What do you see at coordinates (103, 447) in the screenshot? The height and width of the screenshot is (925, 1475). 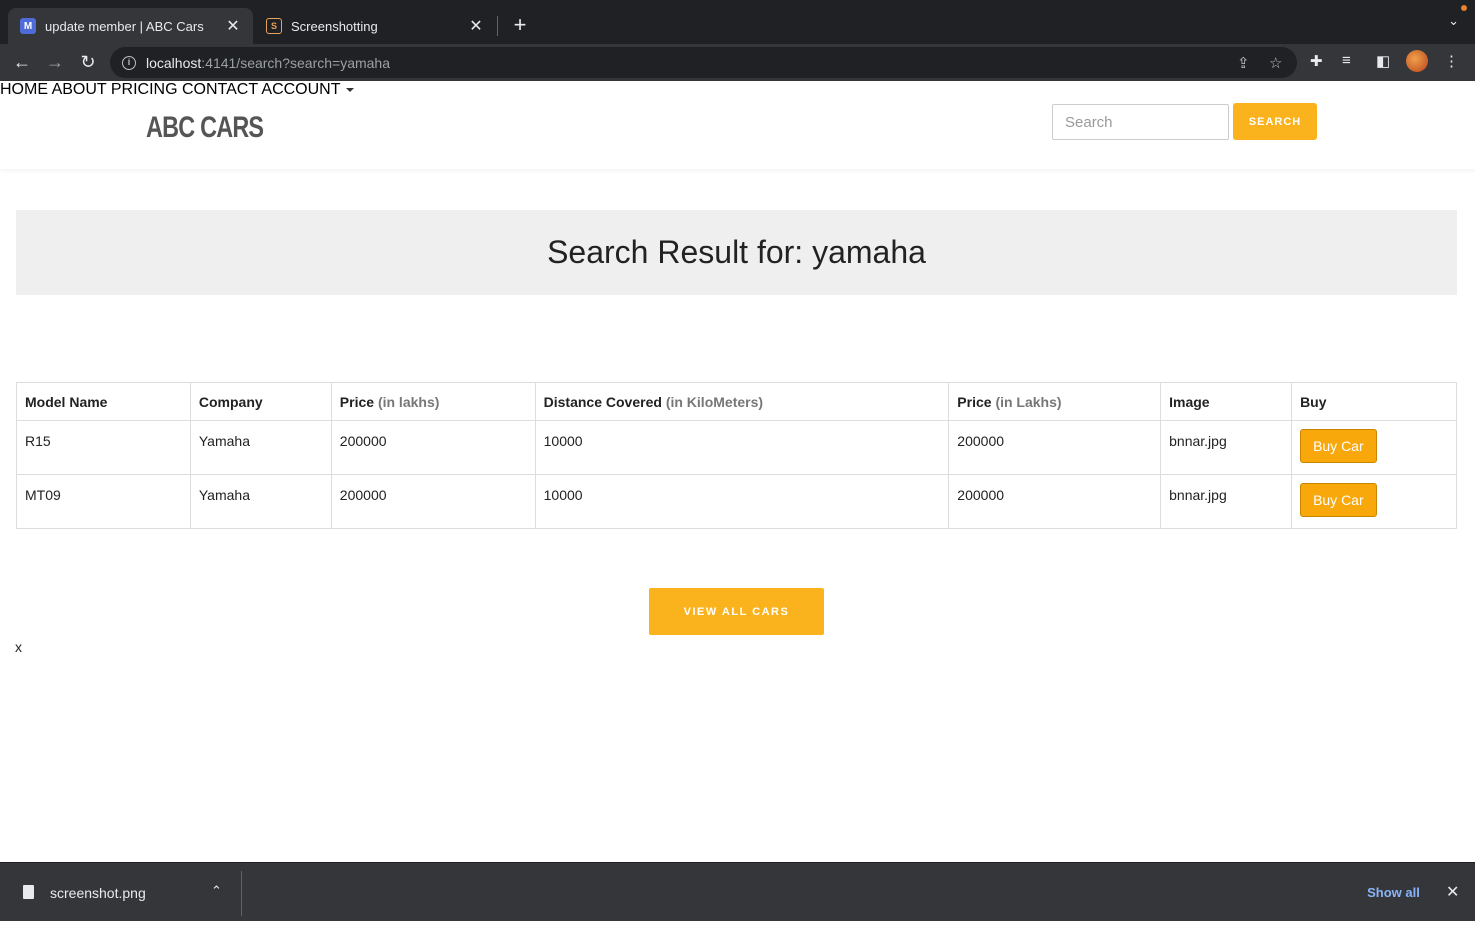 I see `cell-model: R15` at bounding box center [103, 447].